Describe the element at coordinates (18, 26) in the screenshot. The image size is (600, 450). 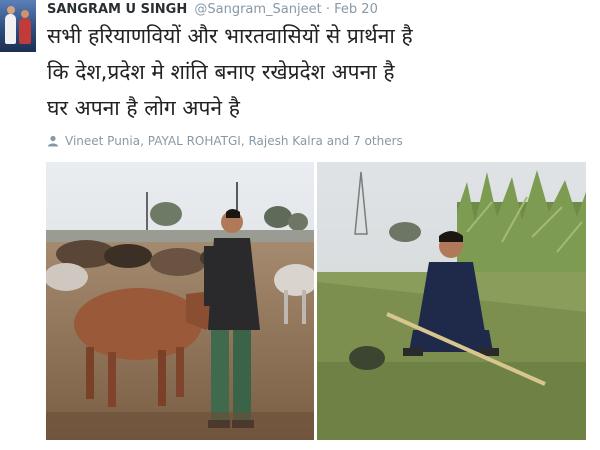
I see `avatar` at that location.